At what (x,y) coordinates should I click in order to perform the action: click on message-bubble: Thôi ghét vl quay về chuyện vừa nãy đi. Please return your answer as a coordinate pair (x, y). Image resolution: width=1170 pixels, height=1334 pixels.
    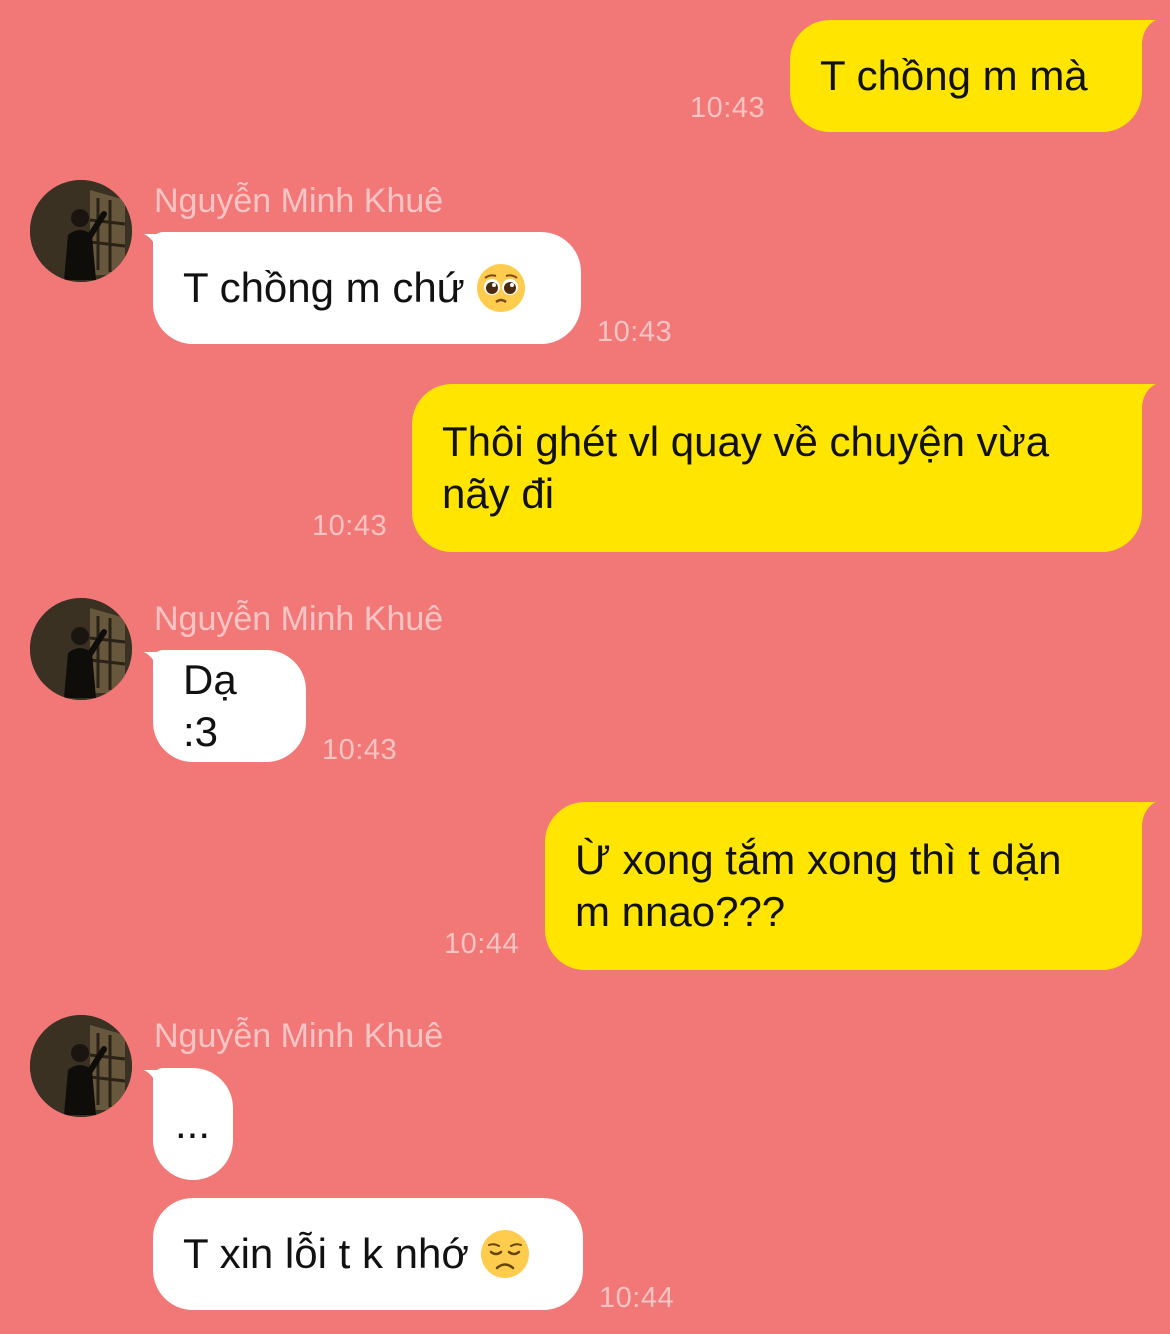
    Looking at the image, I should click on (777, 468).